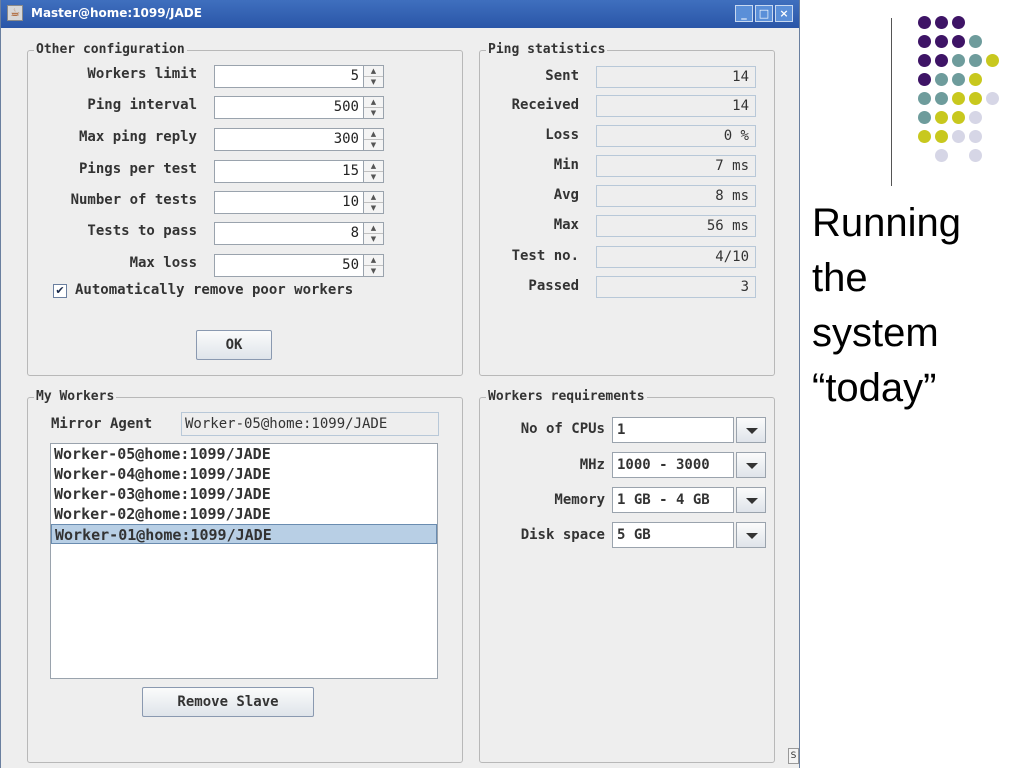 The width and height of the screenshot is (1024, 768). I want to click on title-bar: ☕ Master@home:1099/JADE _ □ ×, so click(400, 14).